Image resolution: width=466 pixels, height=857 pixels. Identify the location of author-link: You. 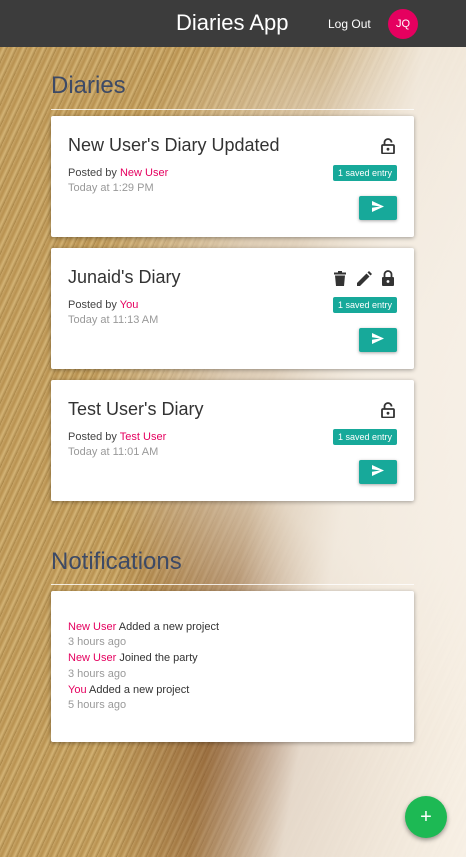
(129, 305).